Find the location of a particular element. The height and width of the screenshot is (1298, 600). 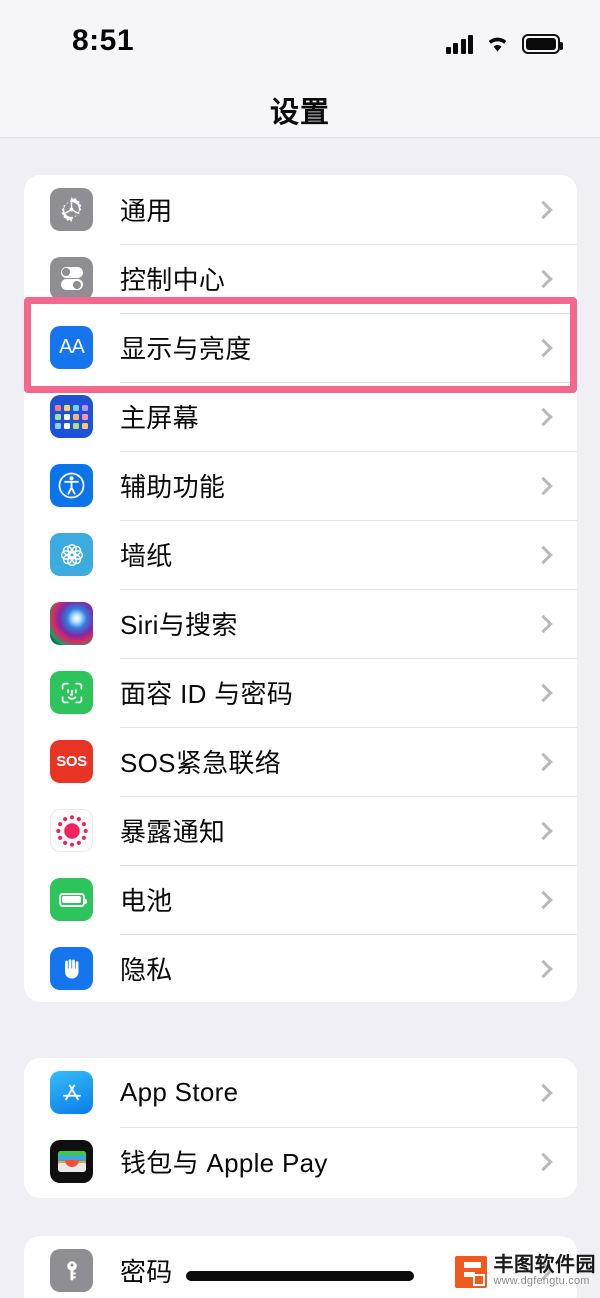

key-icon is located at coordinates (71, 1270).